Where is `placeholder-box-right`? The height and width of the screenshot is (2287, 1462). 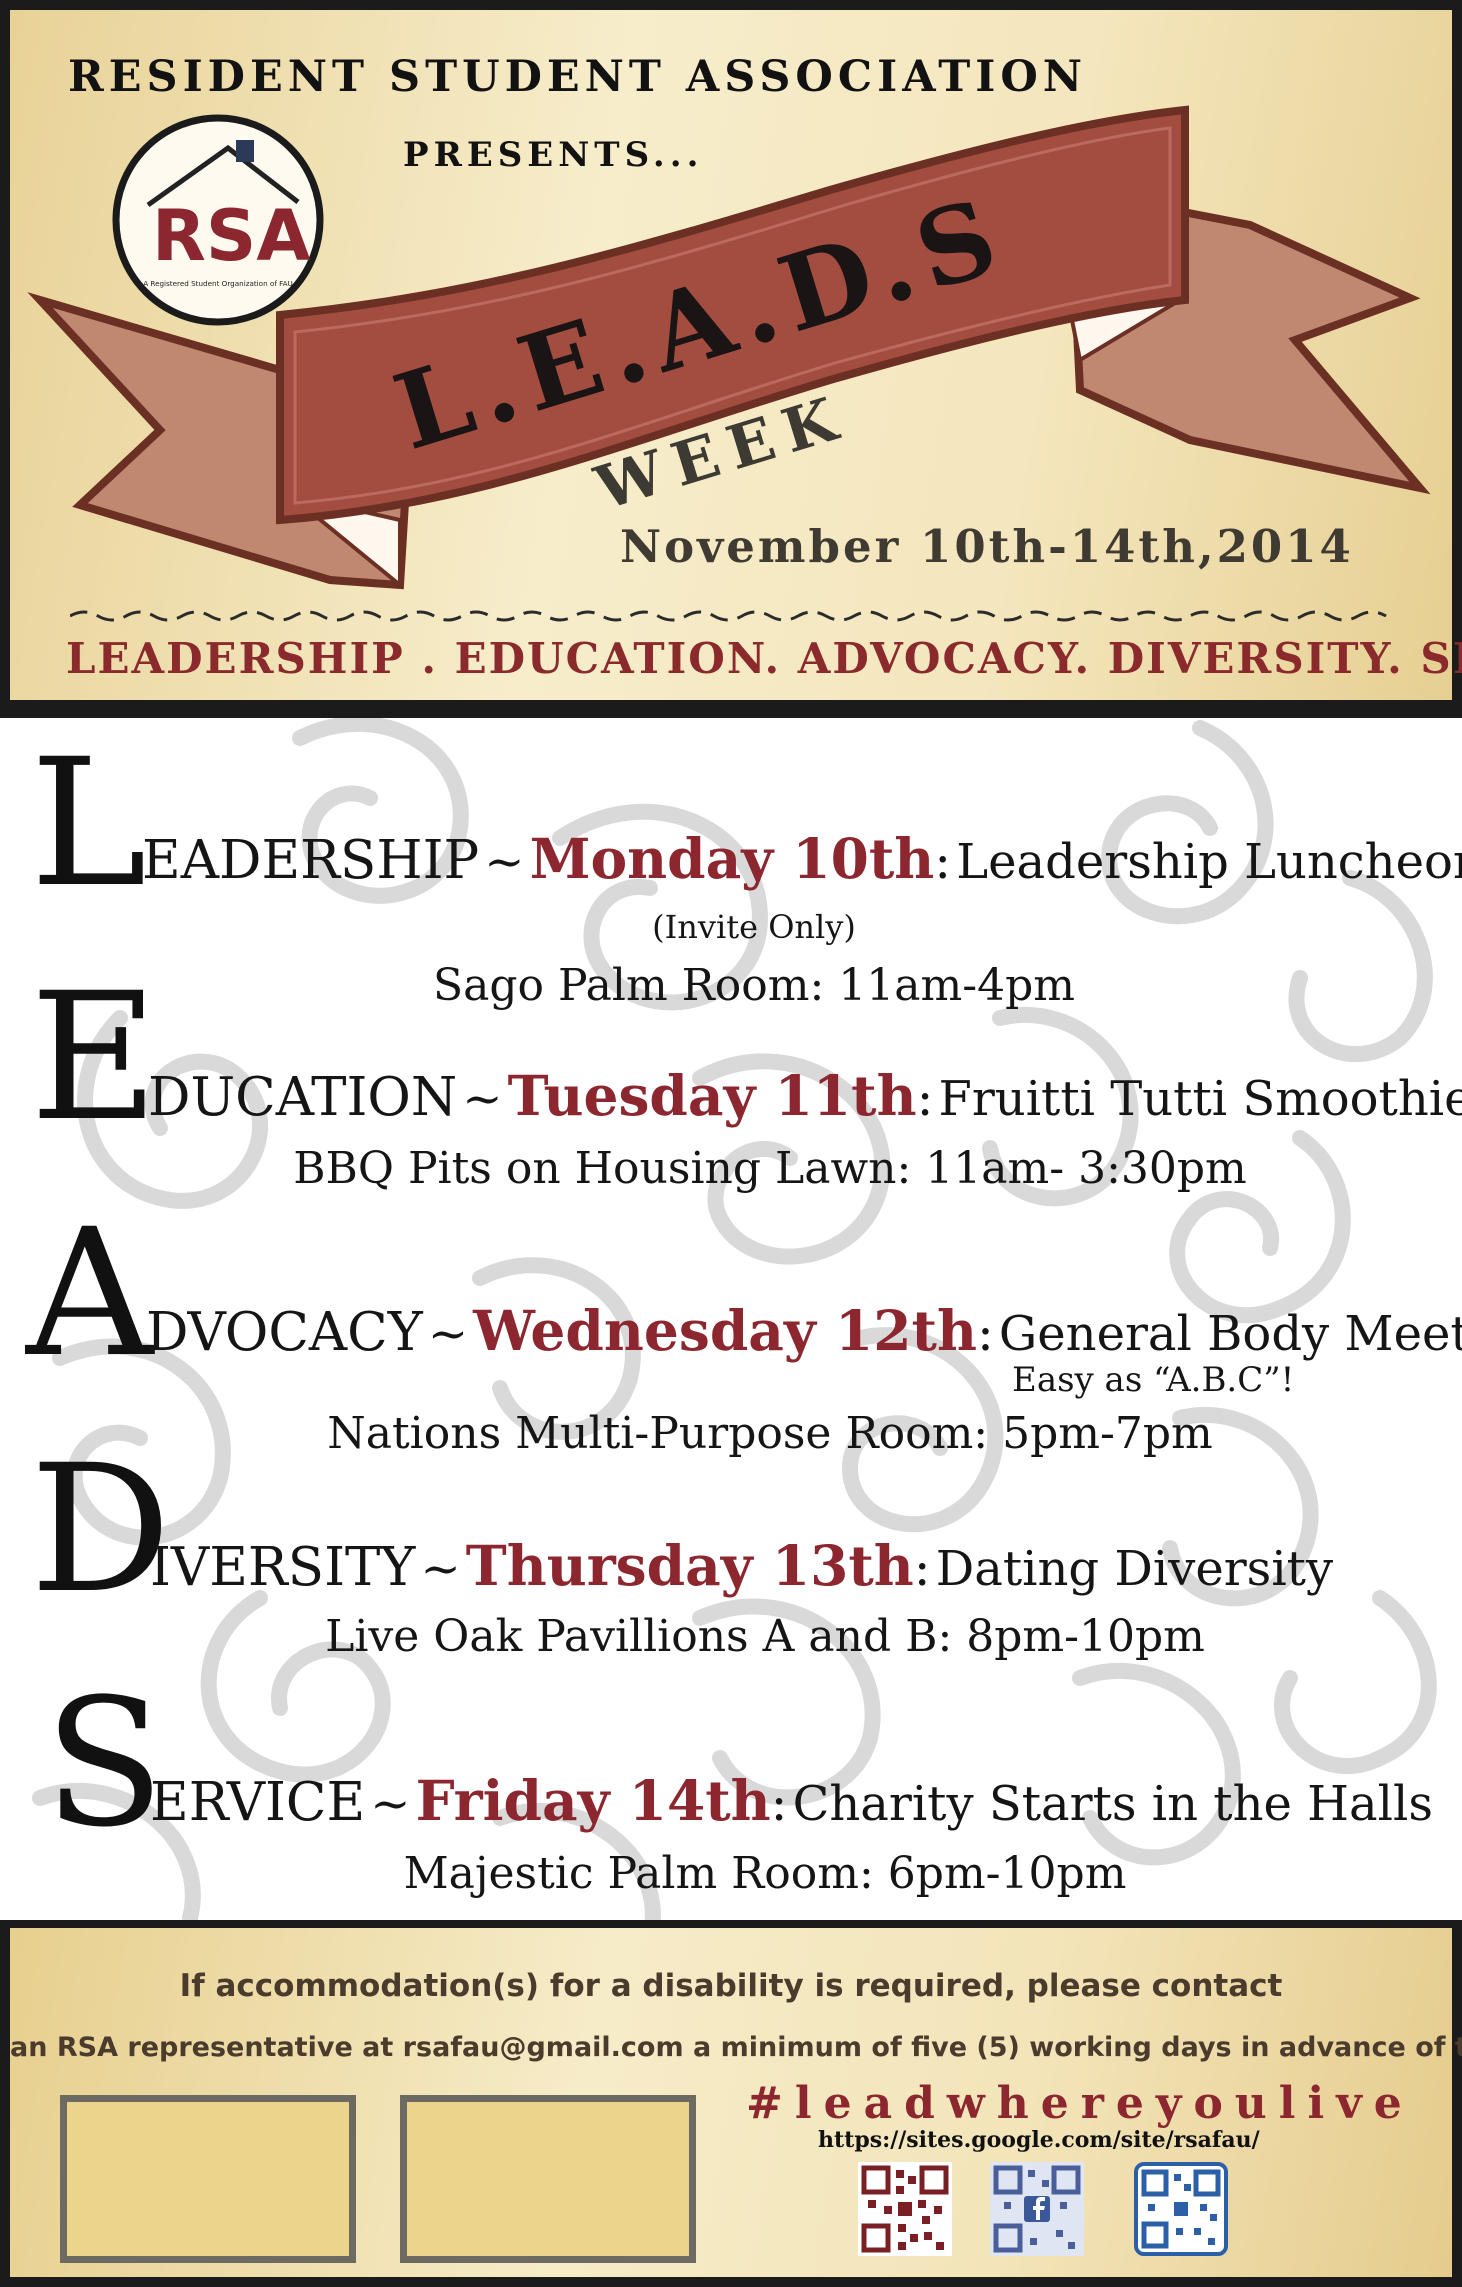
placeholder-box-right is located at coordinates (548, 2179).